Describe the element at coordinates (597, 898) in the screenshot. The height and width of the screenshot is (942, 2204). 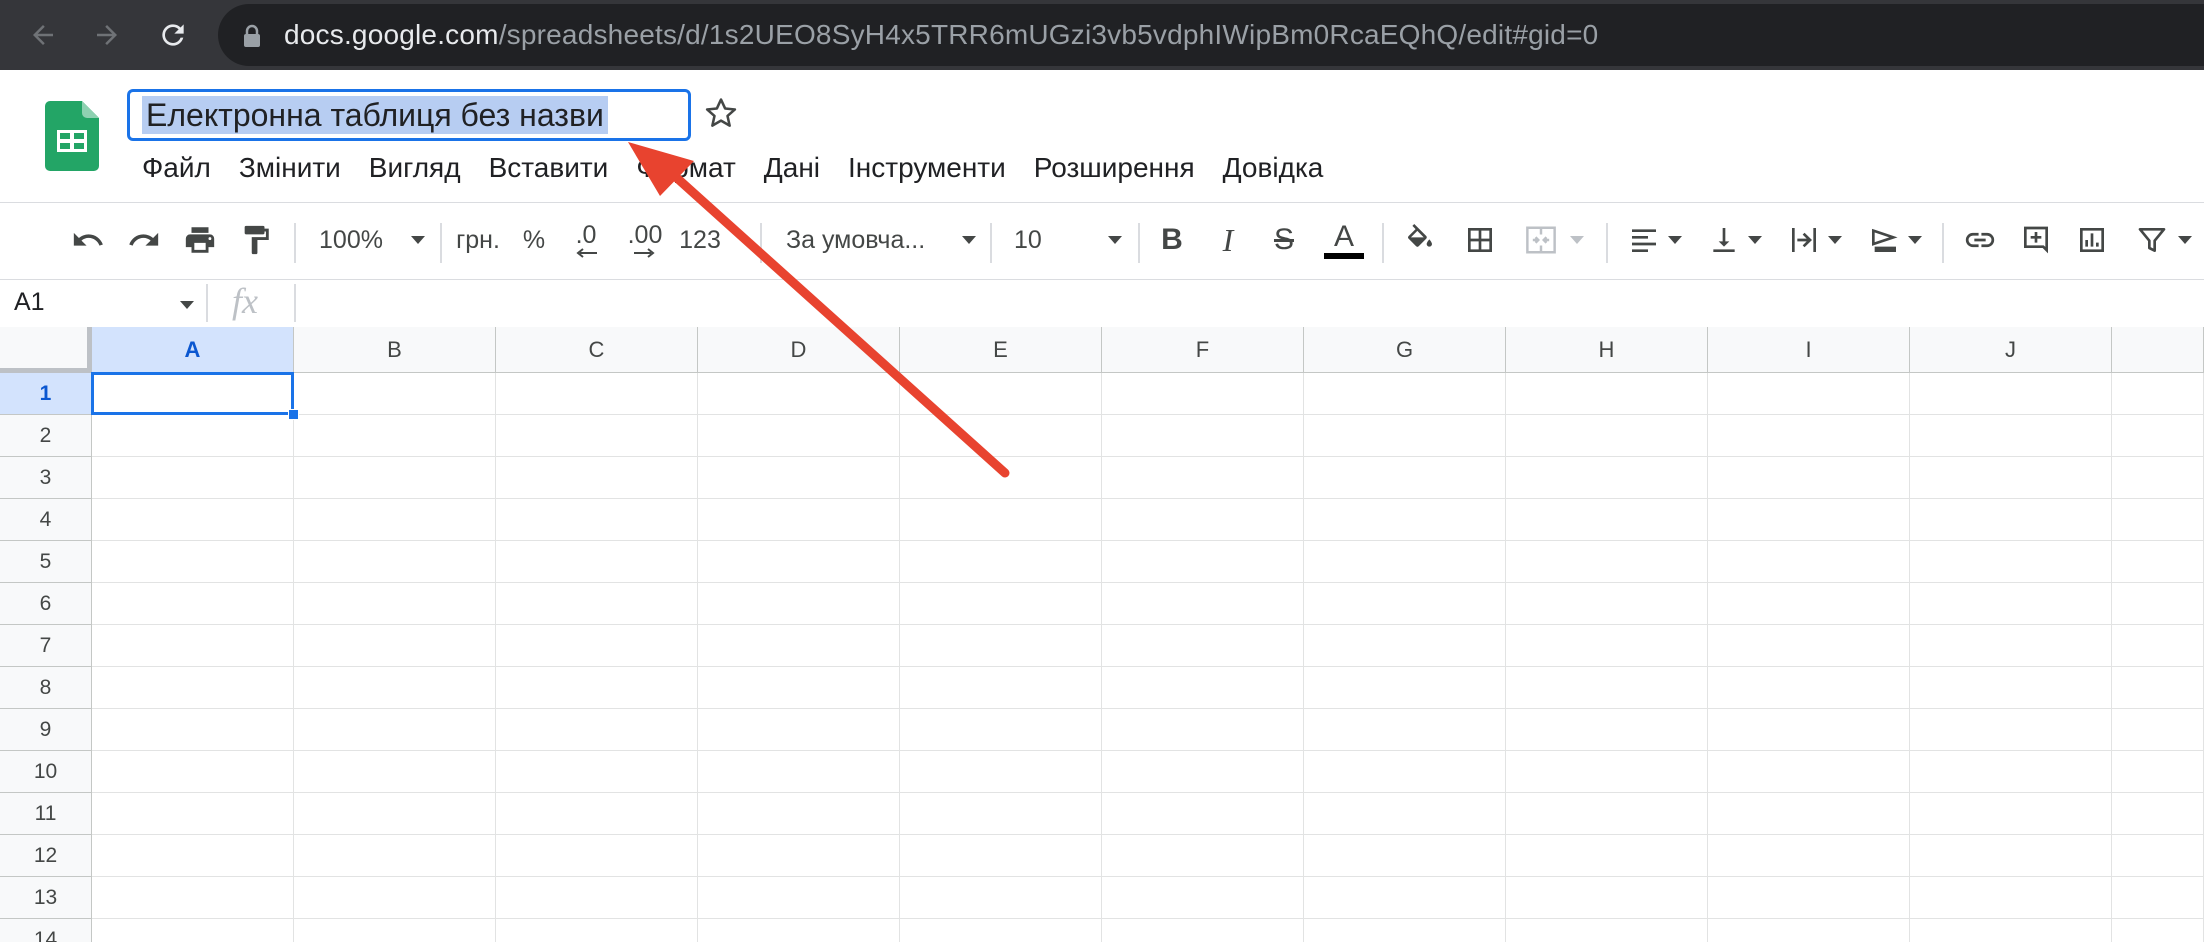
I see `cell-c13` at that location.